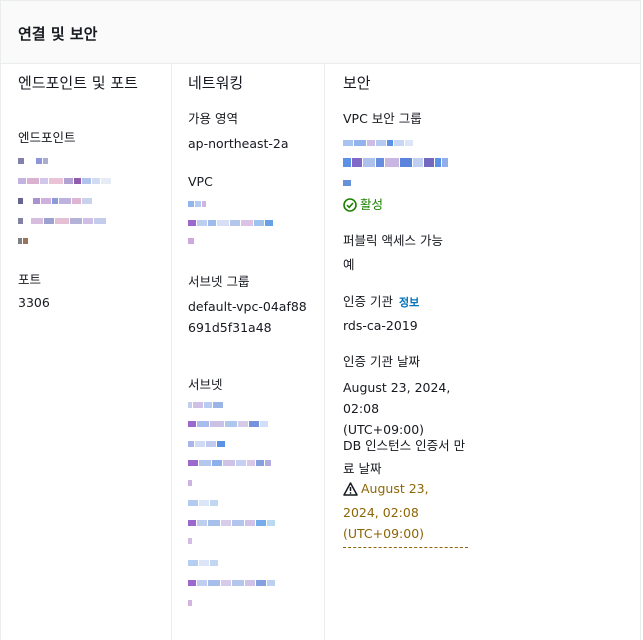 This screenshot has width=643, height=640. What do you see at coordinates (58, 34) in the screenshot?
I see `panel-title: 연결 및 보안` at bounding box center [58, 34].